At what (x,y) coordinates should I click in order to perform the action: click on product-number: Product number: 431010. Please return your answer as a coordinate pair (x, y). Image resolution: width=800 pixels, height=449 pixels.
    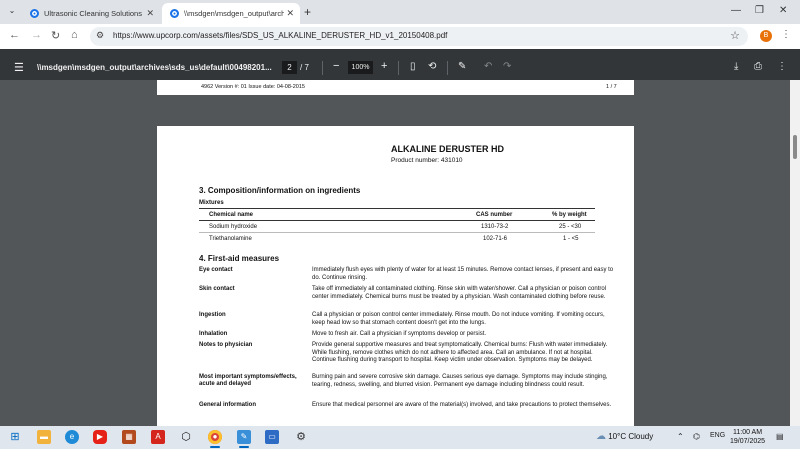
    Looking at the image, I should click on (427, 160).